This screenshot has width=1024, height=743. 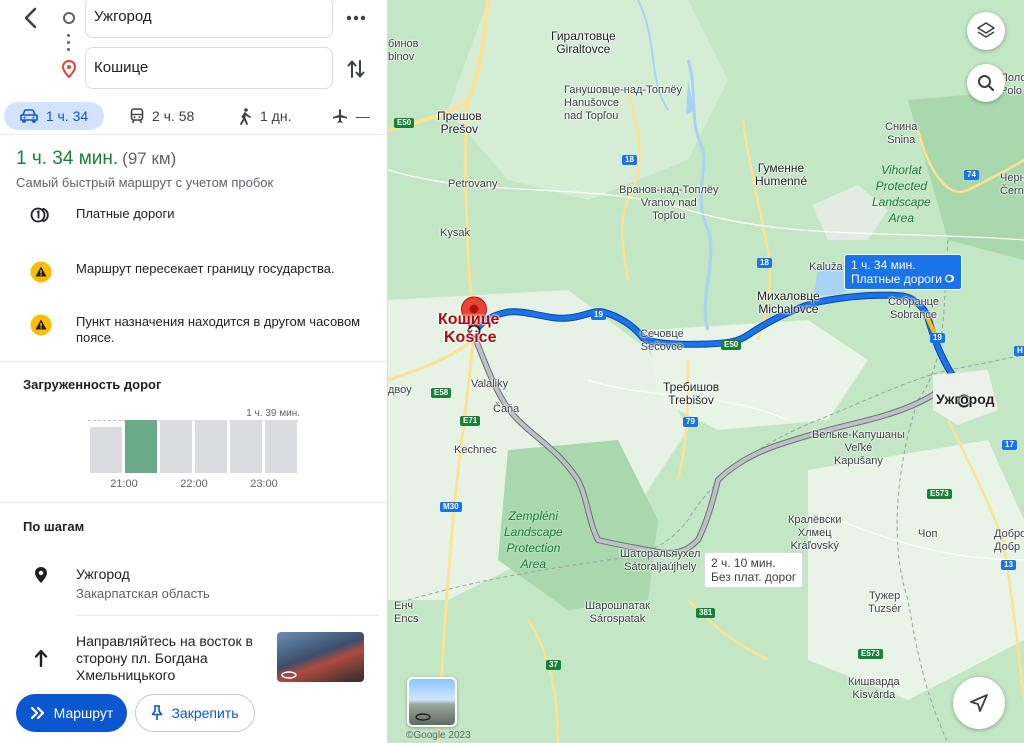 I want to click on park-label-vihorlat: Vihorlat Protected Landscape Area, so click(x=901, y=194).